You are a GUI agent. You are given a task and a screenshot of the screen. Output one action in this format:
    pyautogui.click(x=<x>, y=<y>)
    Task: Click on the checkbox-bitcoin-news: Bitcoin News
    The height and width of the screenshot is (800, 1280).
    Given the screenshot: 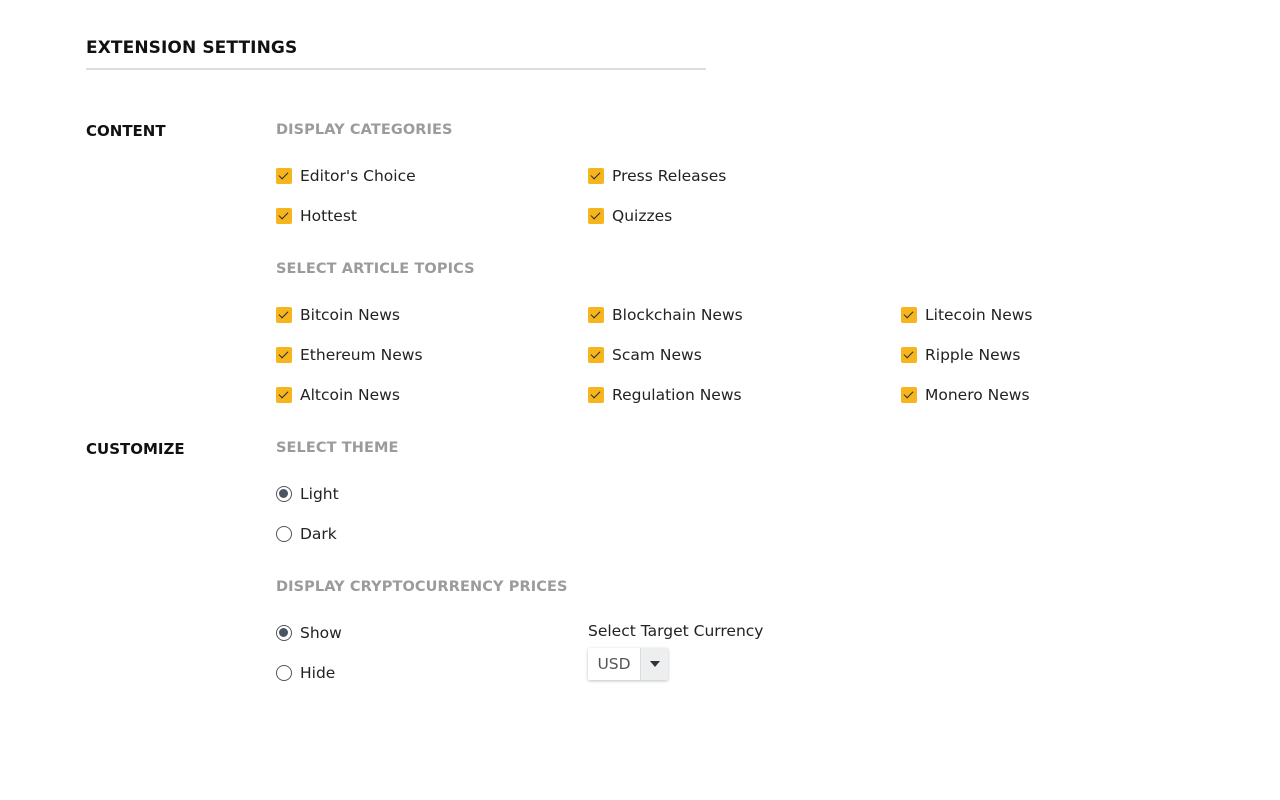 What is the action you would take?
    pyautogui.click(x=338, y=315)
    